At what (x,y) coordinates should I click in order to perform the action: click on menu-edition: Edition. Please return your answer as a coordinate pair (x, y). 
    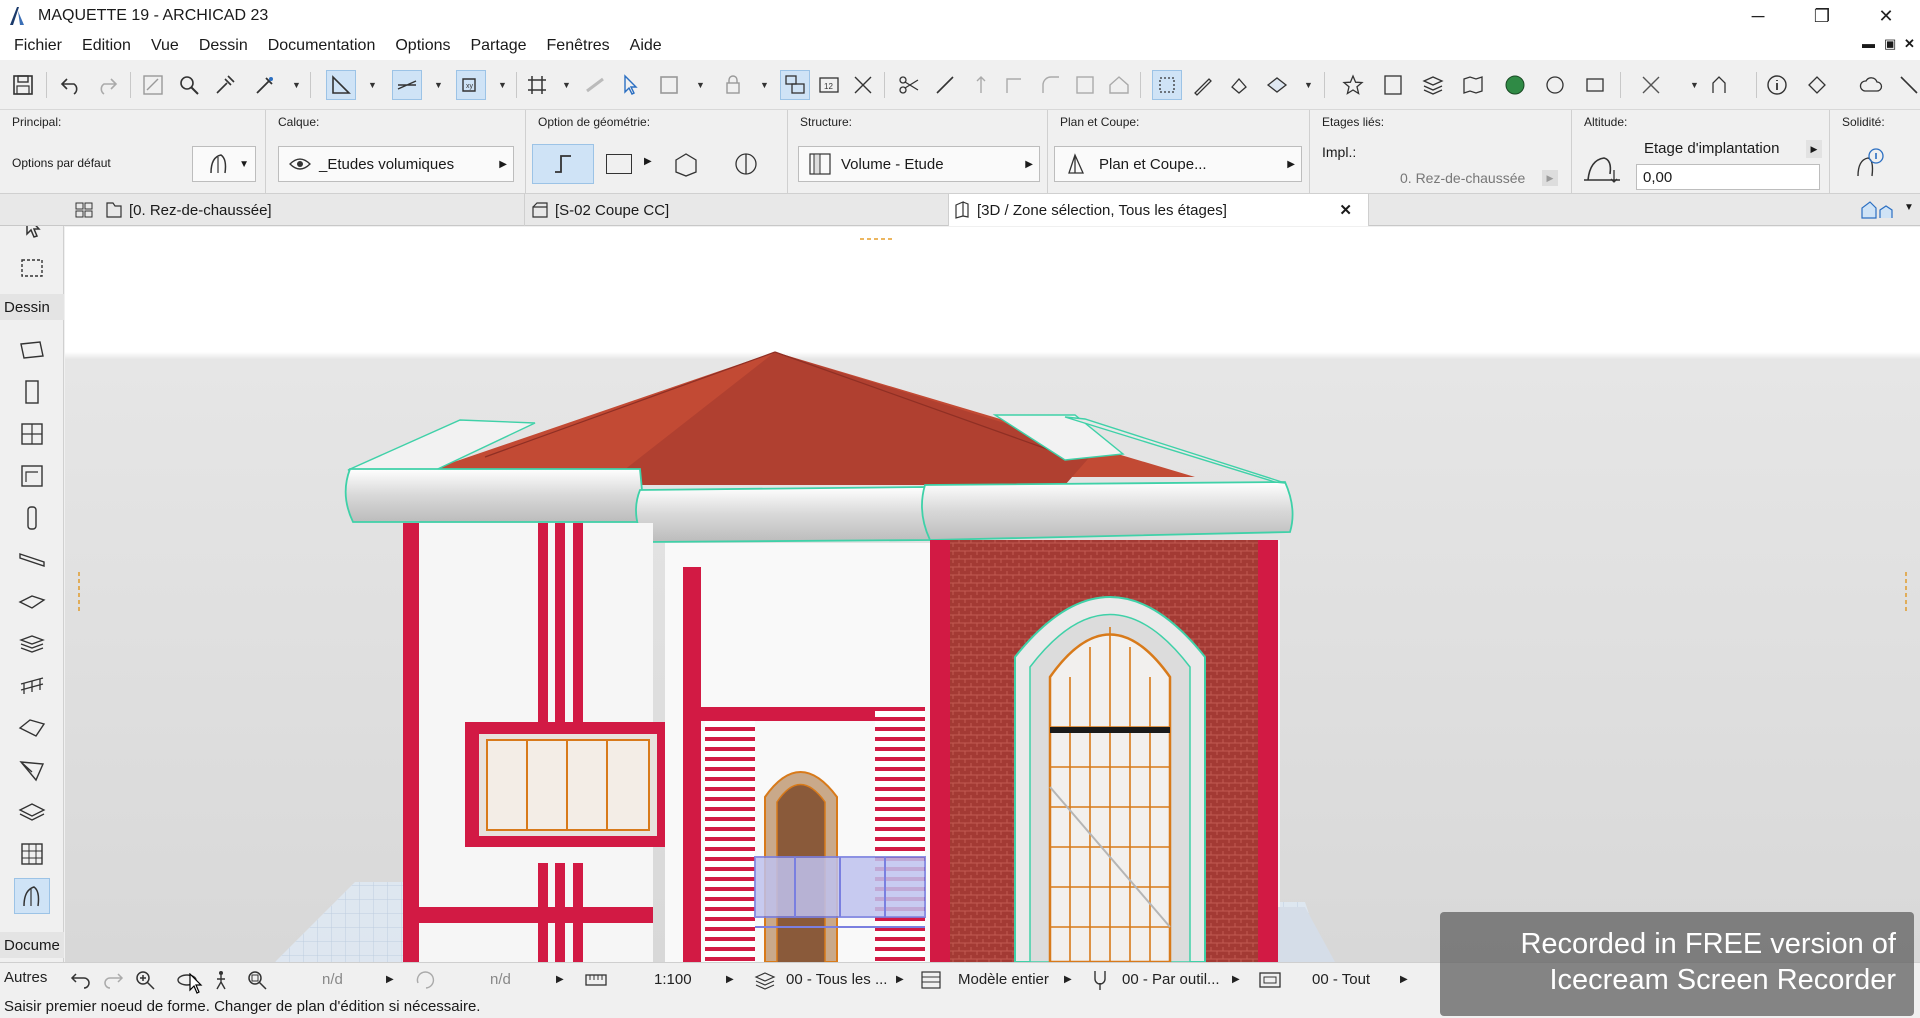
    Looking at the image, I should click on (106, 46).